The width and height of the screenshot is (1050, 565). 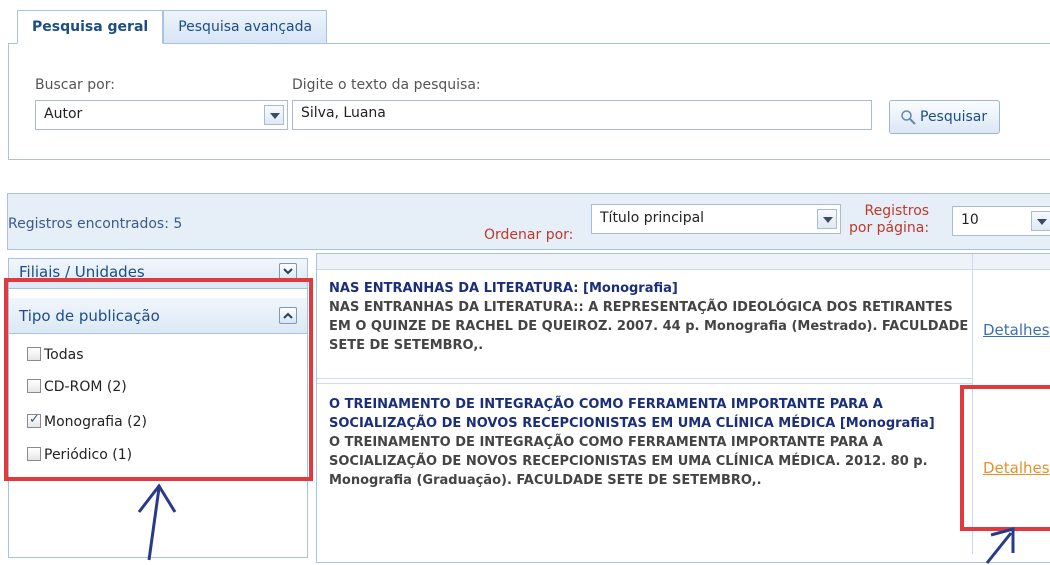 I want to click on column-divider, so click(x=972, y=404).